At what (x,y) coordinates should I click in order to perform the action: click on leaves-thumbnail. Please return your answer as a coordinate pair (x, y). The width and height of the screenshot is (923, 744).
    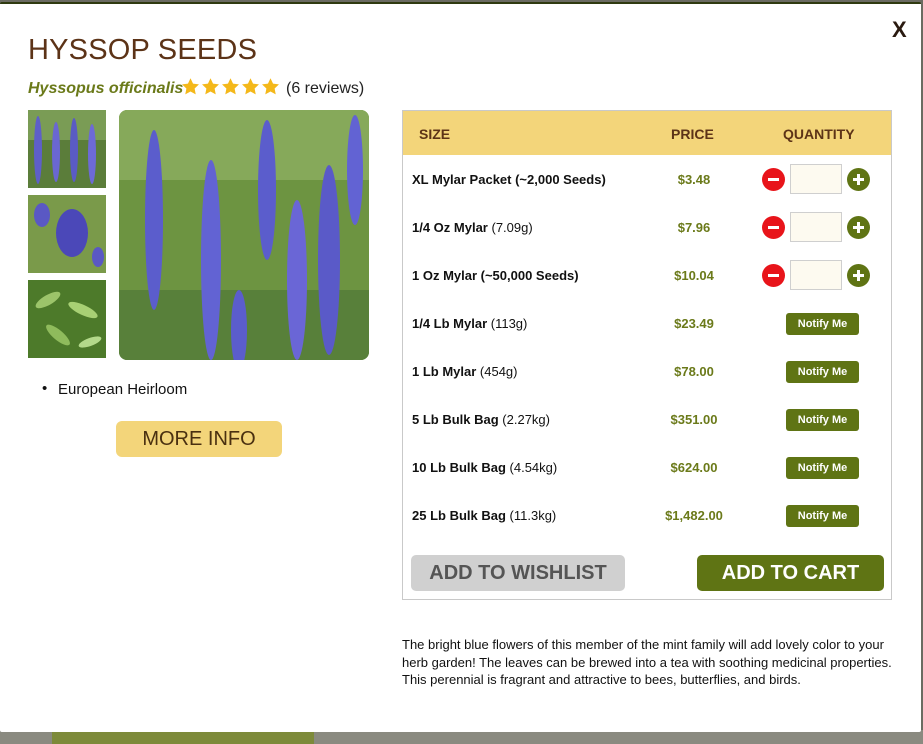
    Looking at the image, I should click on (67, 319).